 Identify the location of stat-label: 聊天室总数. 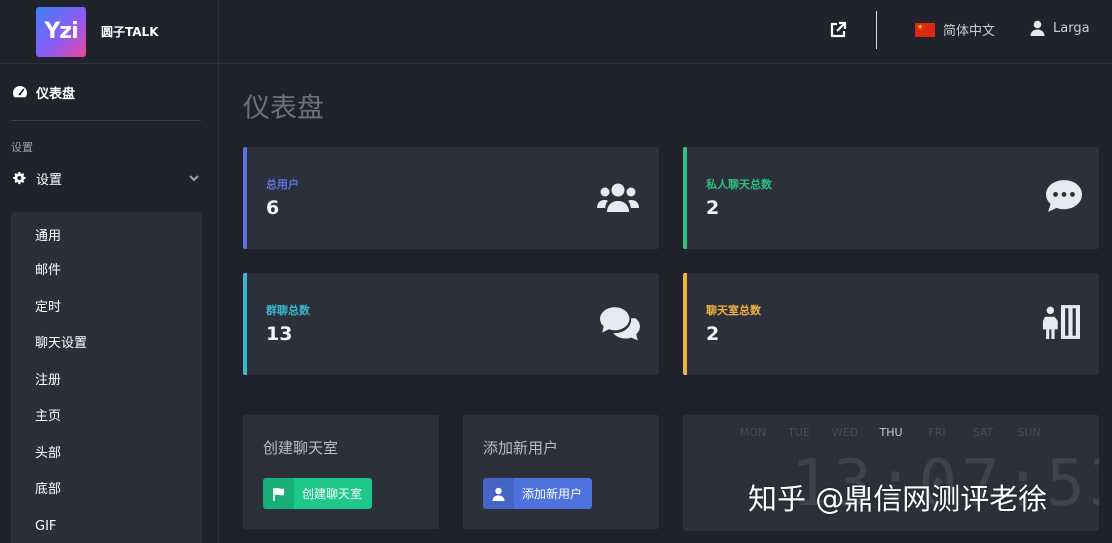
(733, 310).